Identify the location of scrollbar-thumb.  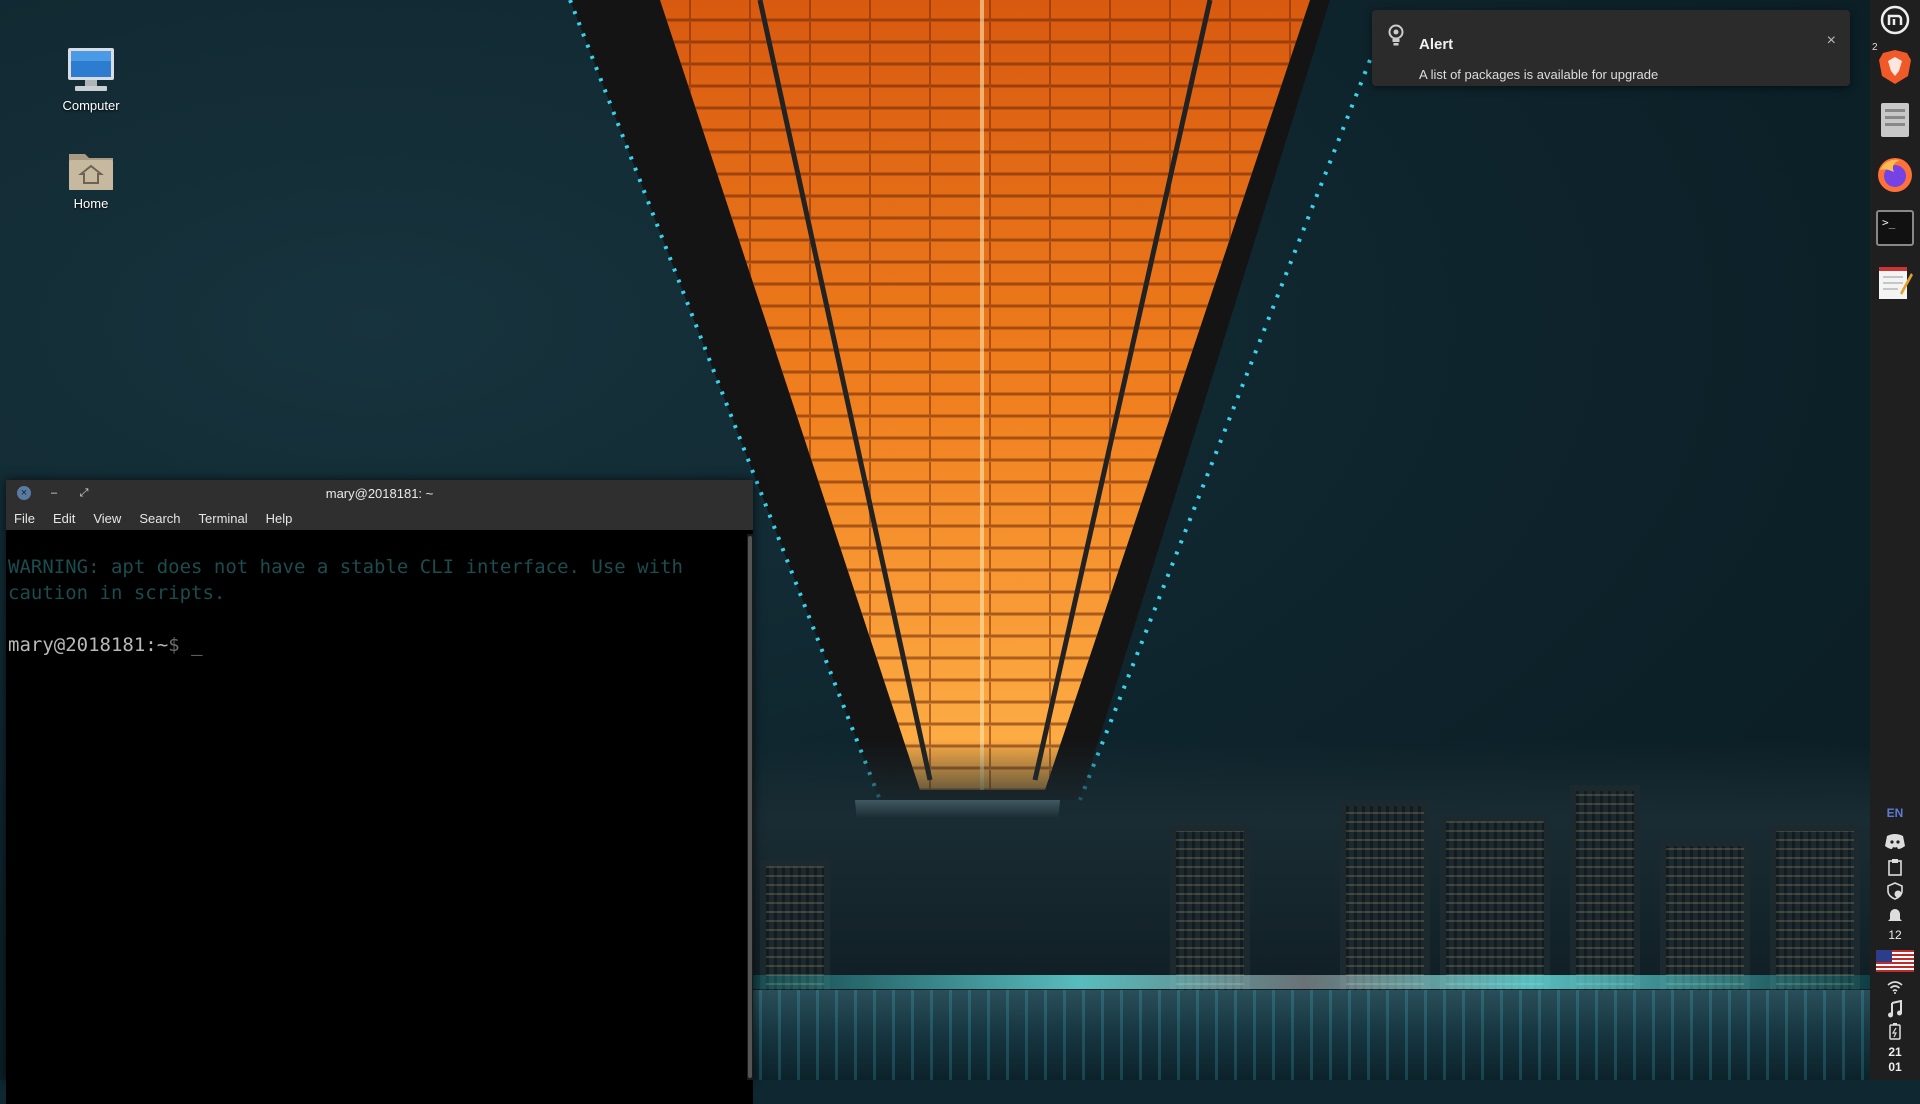
(750, 807).